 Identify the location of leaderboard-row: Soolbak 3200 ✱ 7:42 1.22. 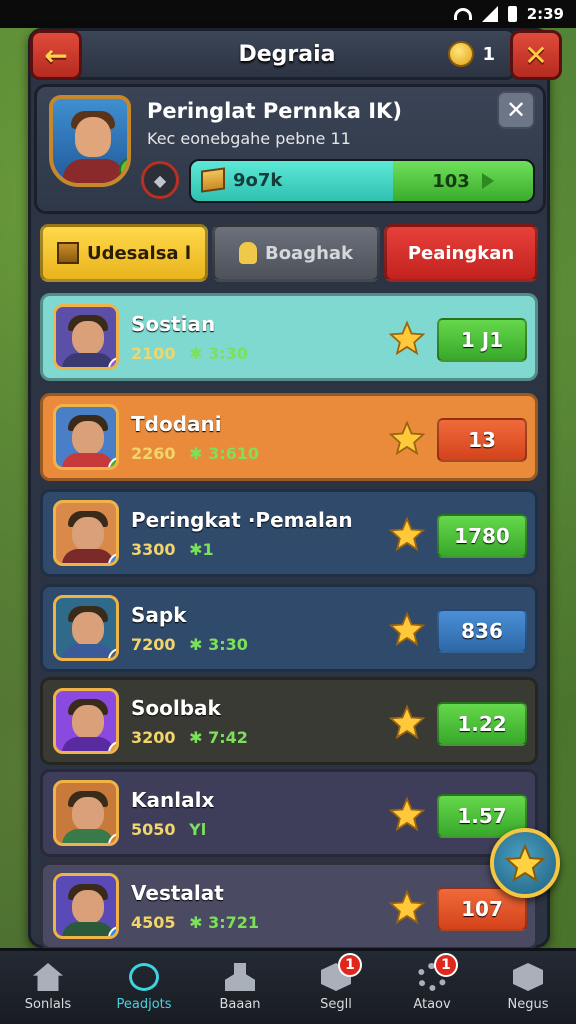
(289, 721).